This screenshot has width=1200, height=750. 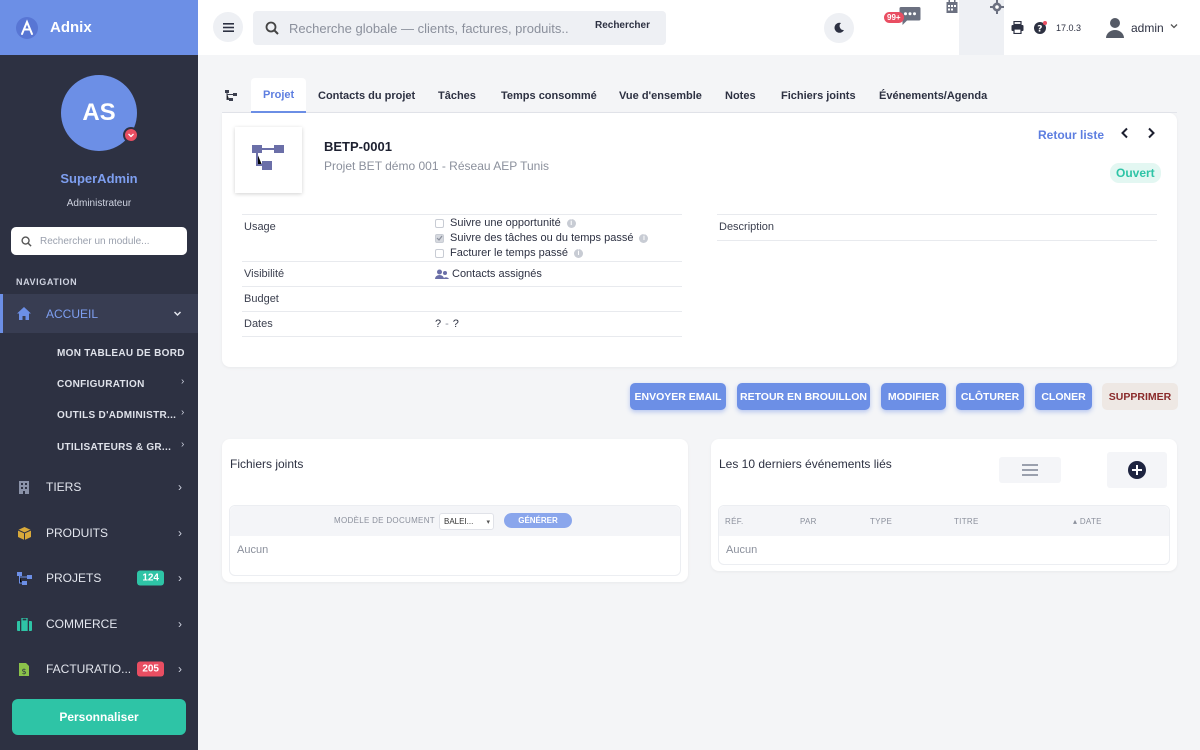 I want to click on profile-name: SuperAdmin, so click(x=99, y=178).